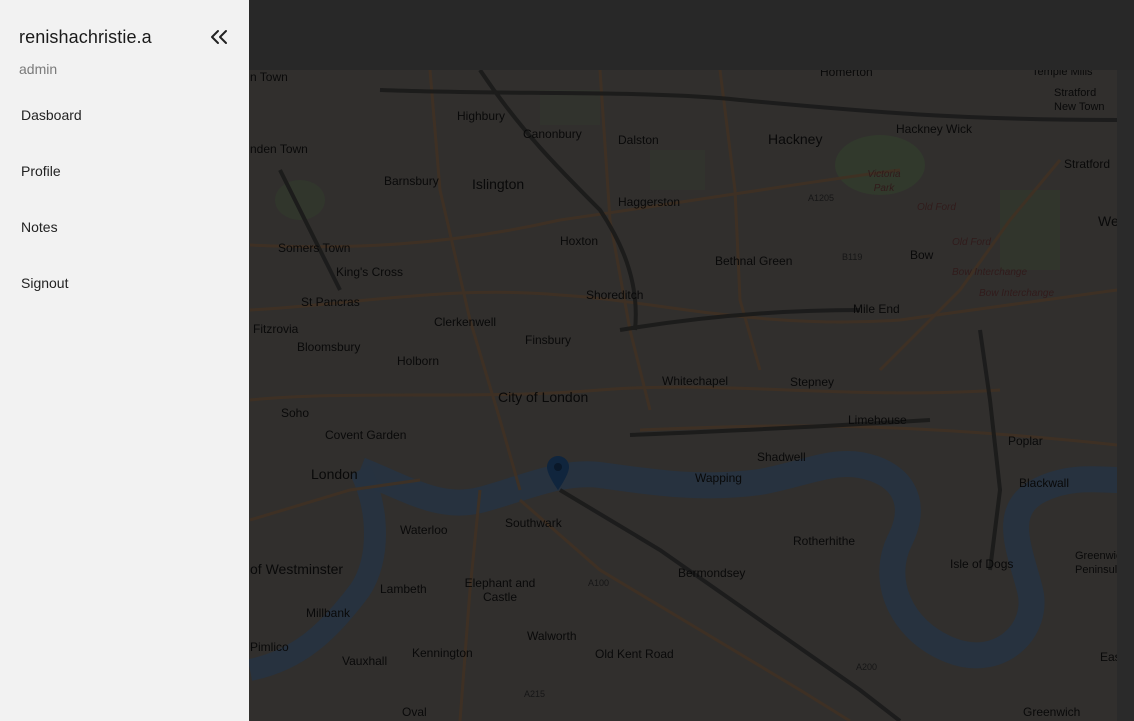  I want to click on map-label: Vauxhall, so click(365, 661).